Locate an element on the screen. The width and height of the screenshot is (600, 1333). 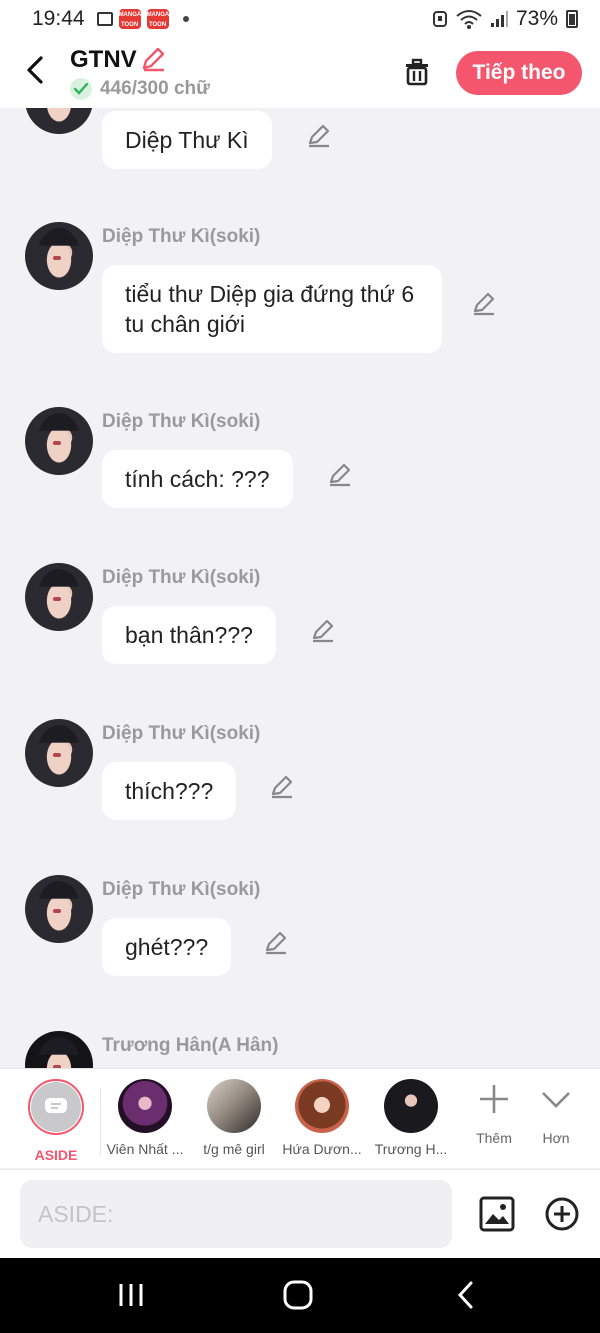
page-title: GTNV is located at coordinates (103, 59).